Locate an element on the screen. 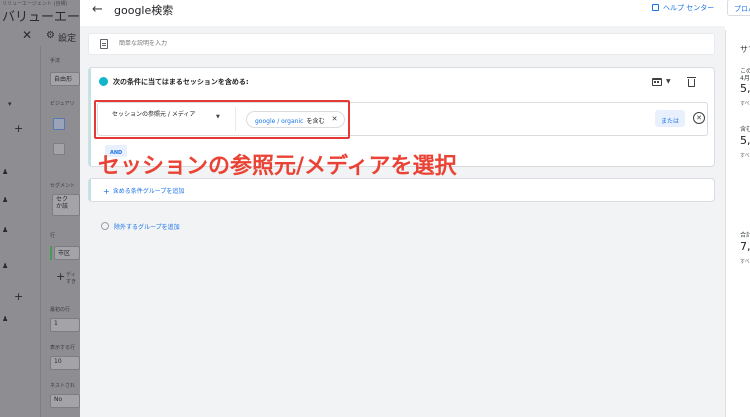  bg-row-add-text: ディ すき is located at coordinates (71, 278).